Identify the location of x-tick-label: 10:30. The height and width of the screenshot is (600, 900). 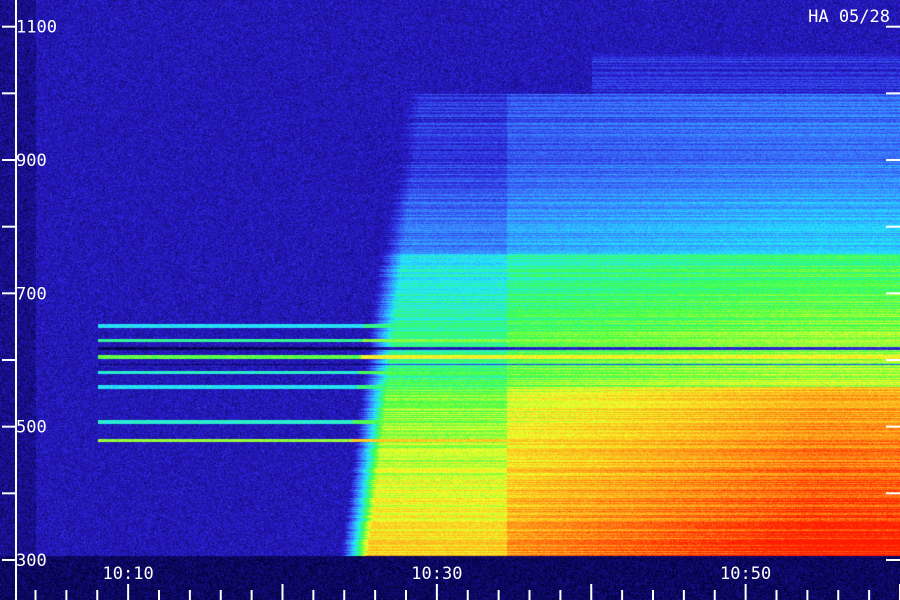
(436, 574).